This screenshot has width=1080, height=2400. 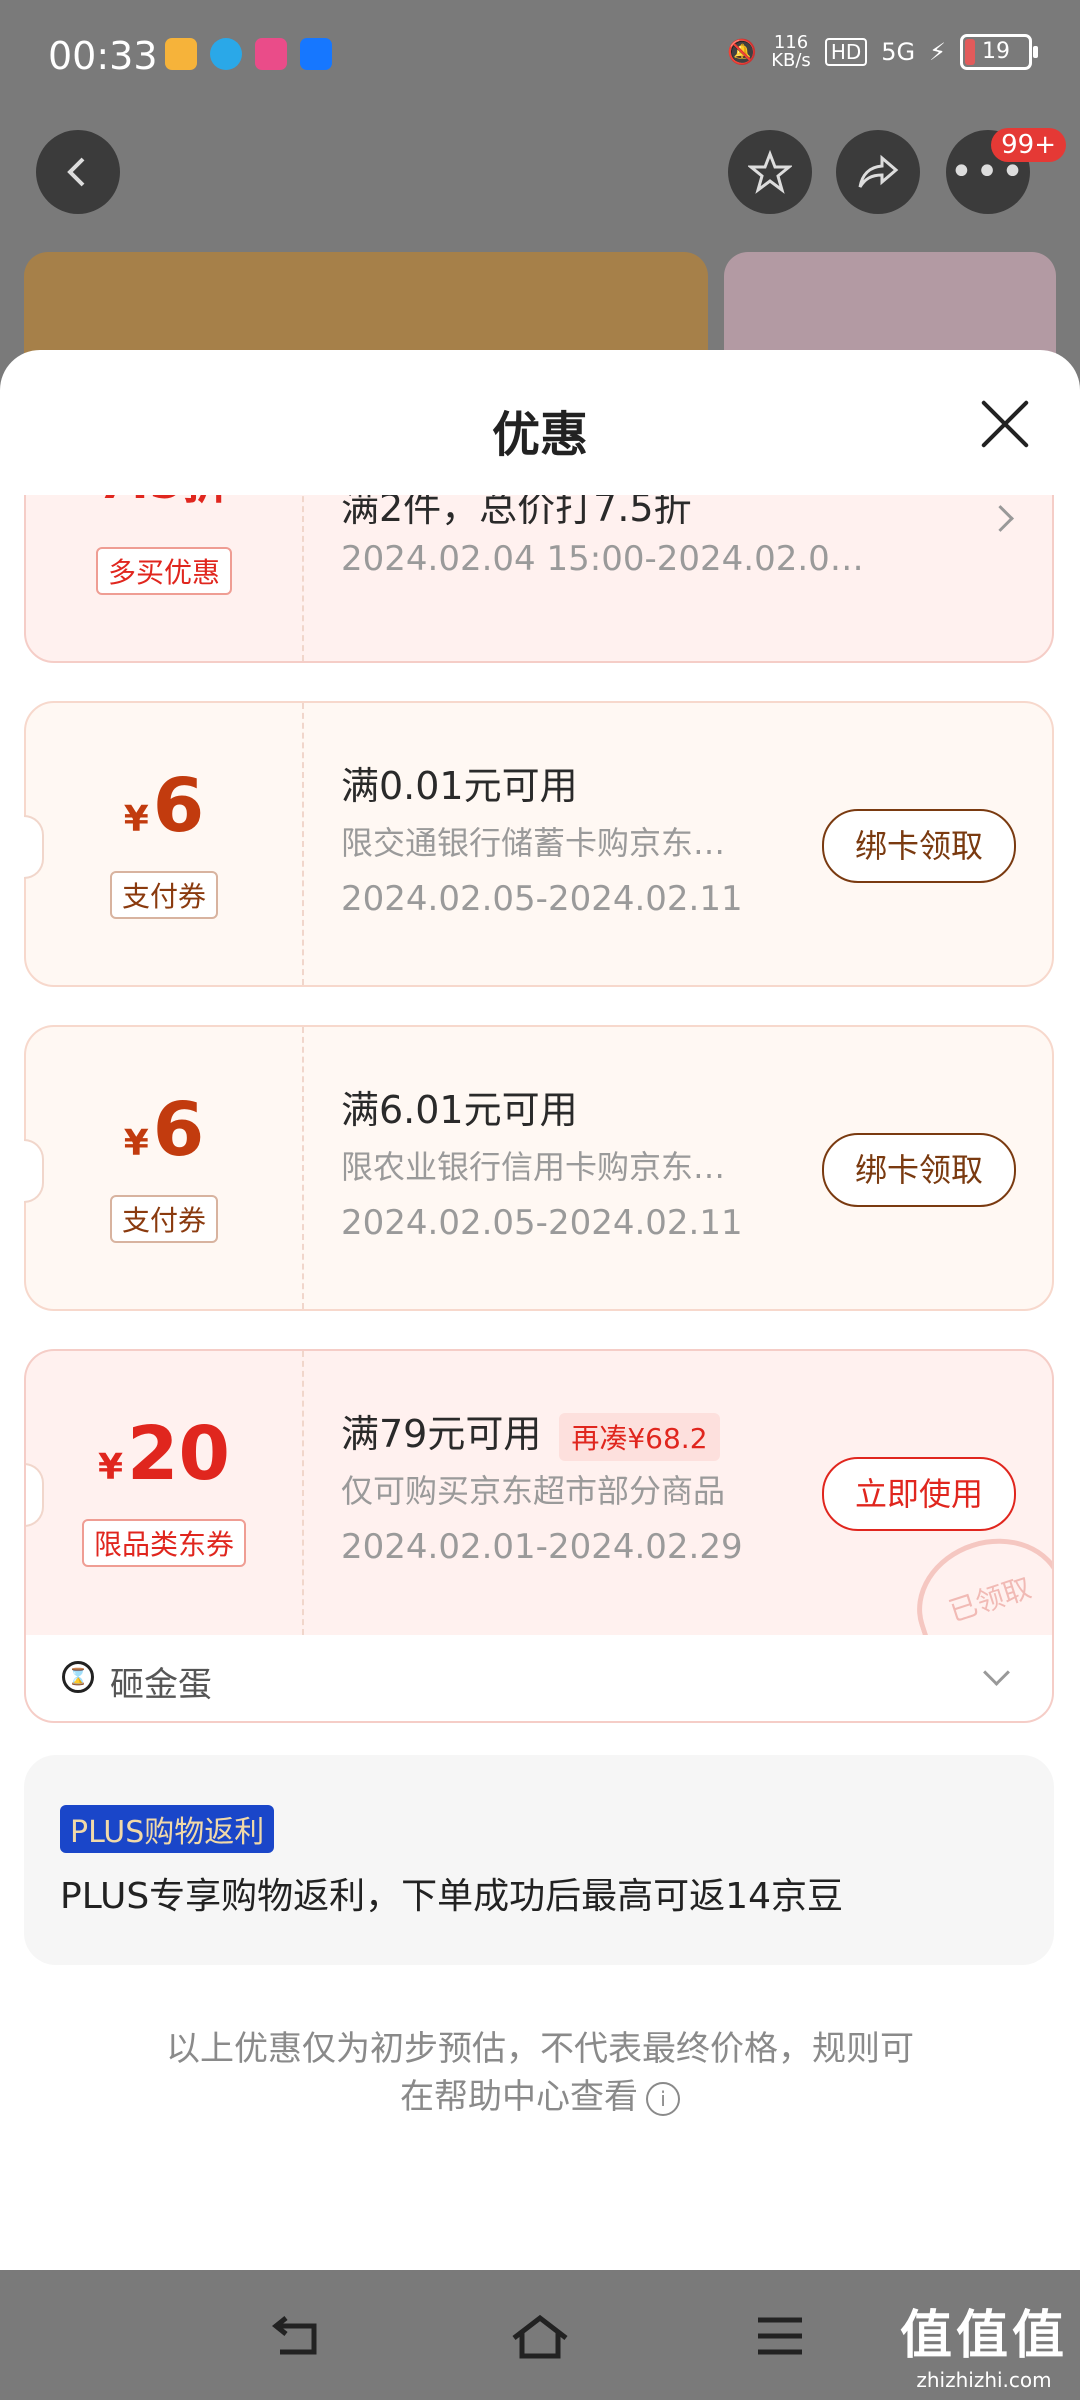 I want to click on qq-icon, so click(x=226, y=54).